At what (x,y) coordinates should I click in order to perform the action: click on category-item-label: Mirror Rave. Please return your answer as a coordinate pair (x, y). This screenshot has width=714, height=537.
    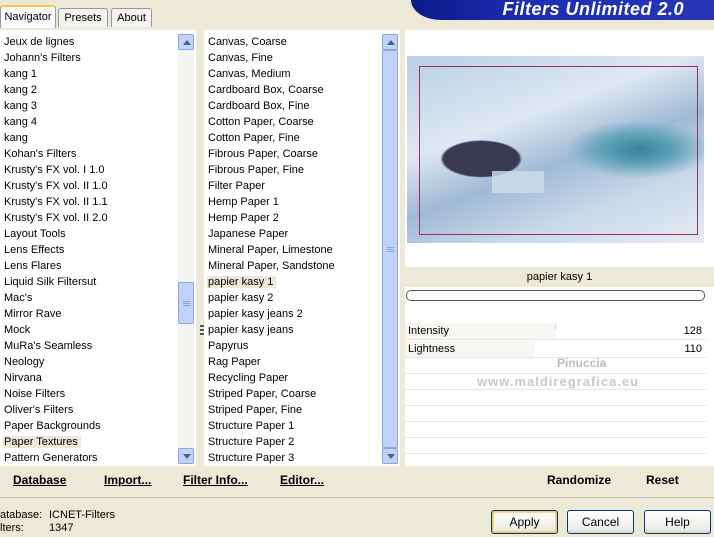
    Looking at the image, I should click on (33, 314).